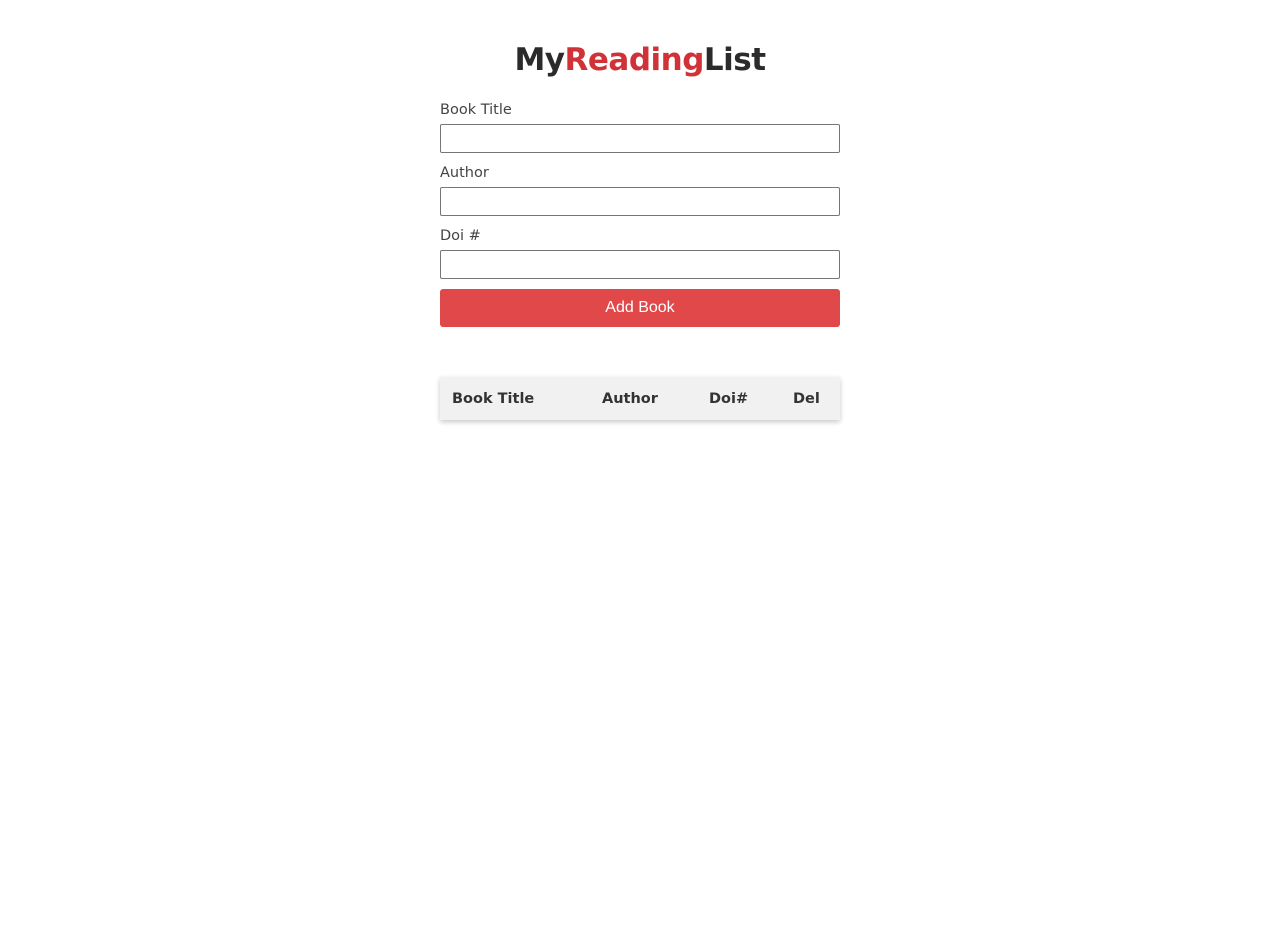  Describe the element at coordinates (640, 201) in the screenshot. I see `author-input` at that location.